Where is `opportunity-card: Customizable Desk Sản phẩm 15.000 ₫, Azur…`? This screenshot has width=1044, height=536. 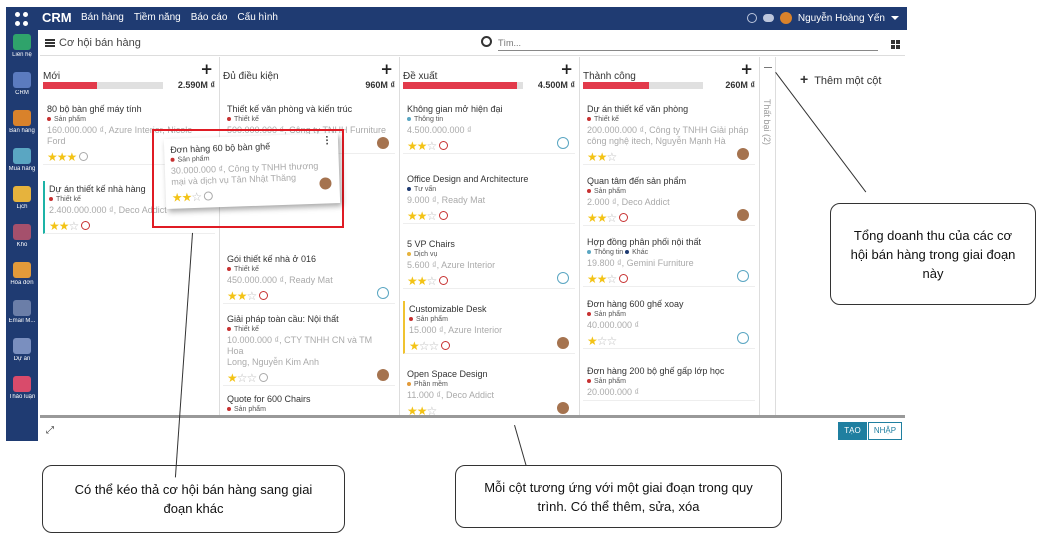 opportunity-card: Customizable Desk Sản phẩm 15.000 ₫, Azur… is located at coordinates (489, 327).